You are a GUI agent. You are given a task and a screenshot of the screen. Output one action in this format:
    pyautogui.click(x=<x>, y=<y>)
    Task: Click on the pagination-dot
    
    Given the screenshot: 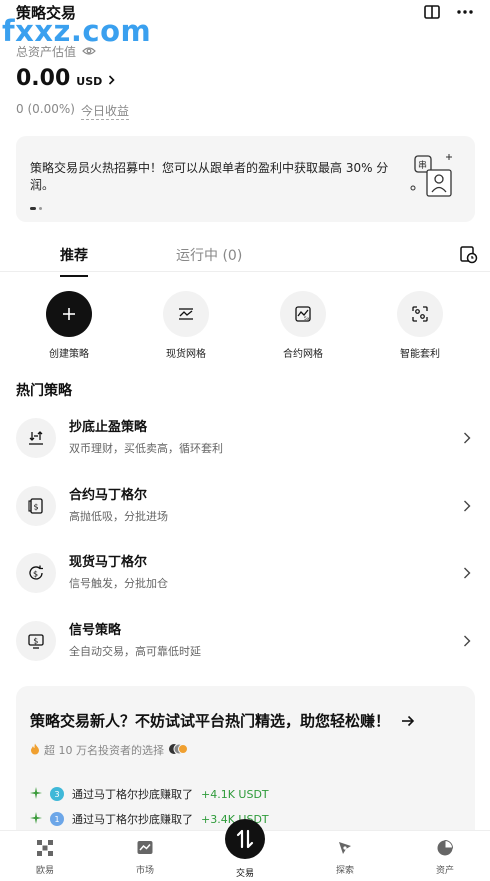 What is the action you would take?
    pyautogui.click(x=40, y=208)
    